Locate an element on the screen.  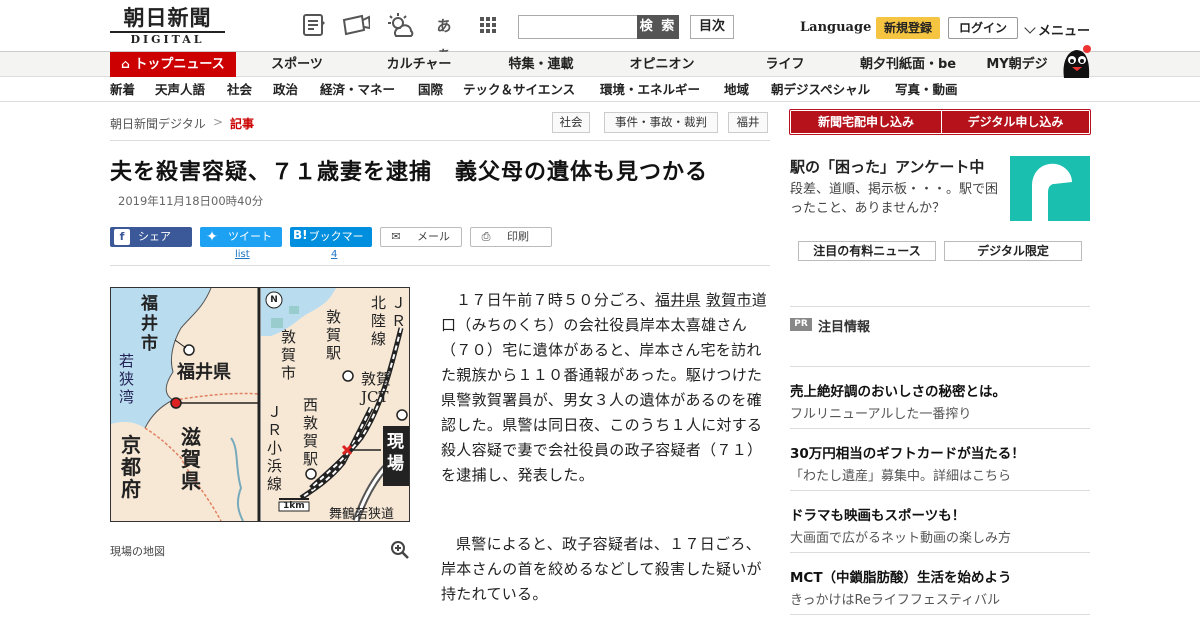
nav-sports: スポーツ is located at coordinates (297, 64).